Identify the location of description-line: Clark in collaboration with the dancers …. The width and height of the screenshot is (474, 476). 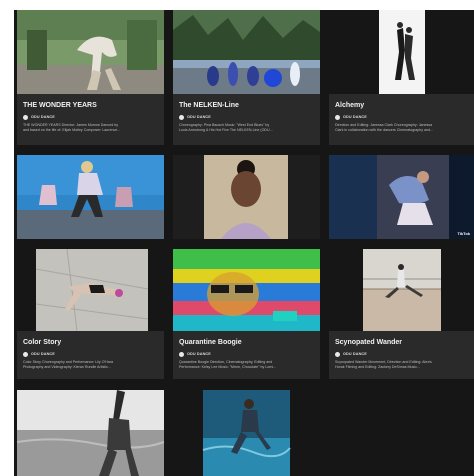
(384, 130).